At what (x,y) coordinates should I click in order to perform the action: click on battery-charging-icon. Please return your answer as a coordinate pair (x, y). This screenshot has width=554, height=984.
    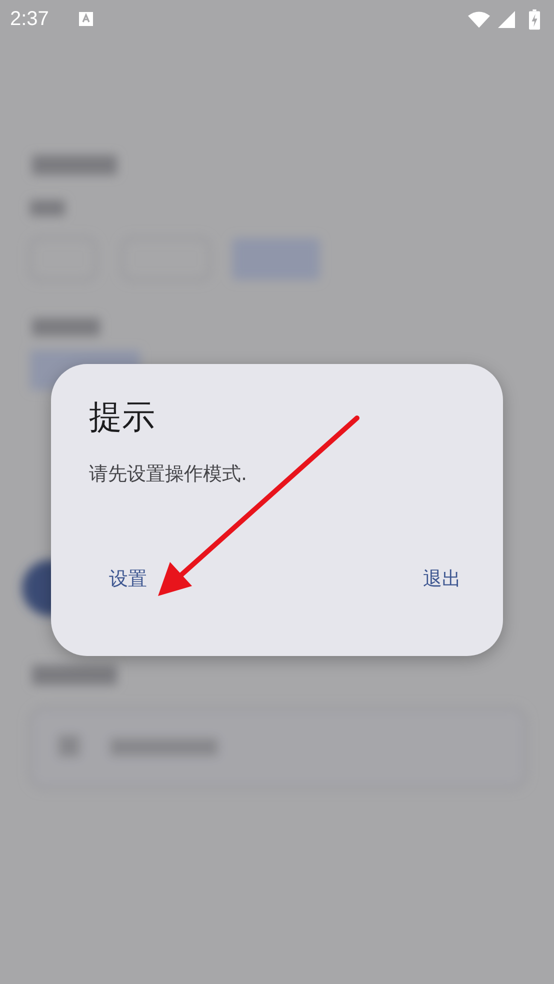
    Looking at the image, I should click on (534, 19).